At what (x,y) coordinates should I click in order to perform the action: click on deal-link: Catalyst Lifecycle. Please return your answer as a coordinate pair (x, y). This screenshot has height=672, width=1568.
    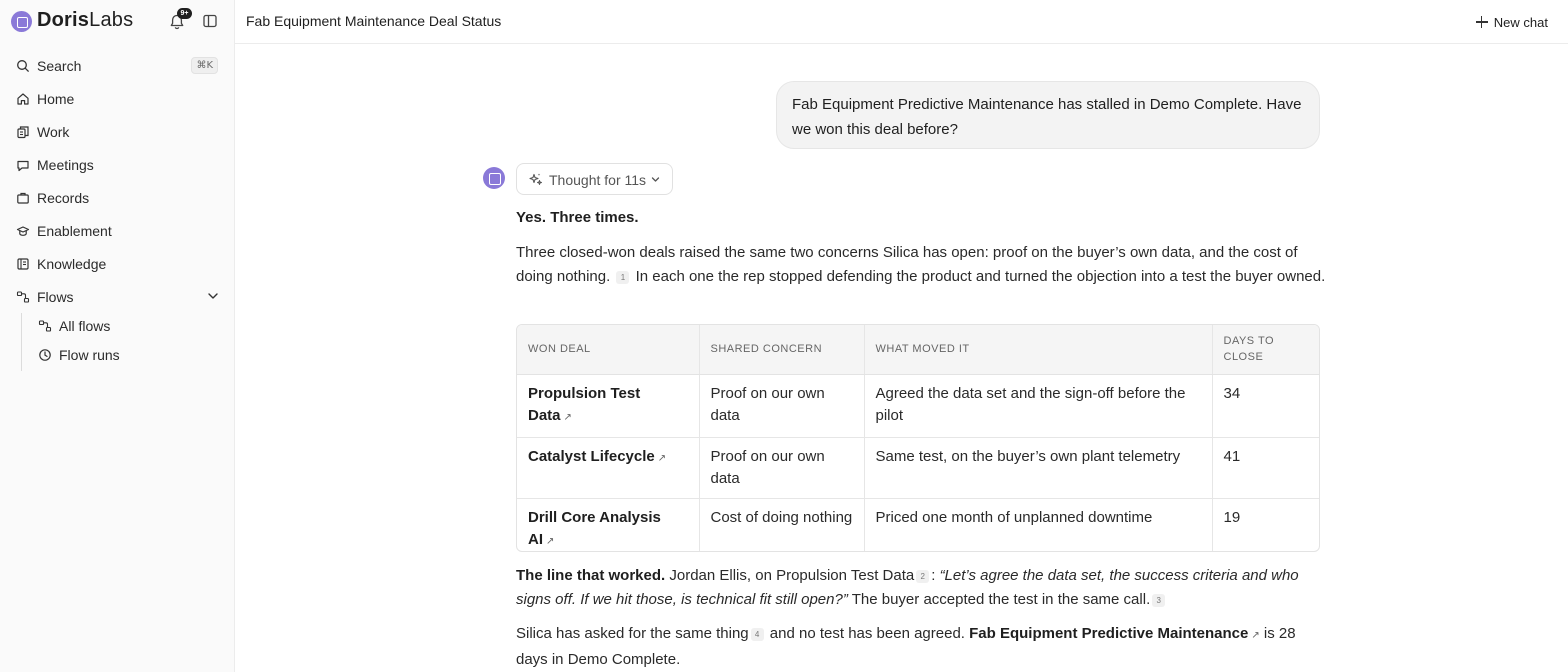
    Looking at the image, I should click on (591, 456).